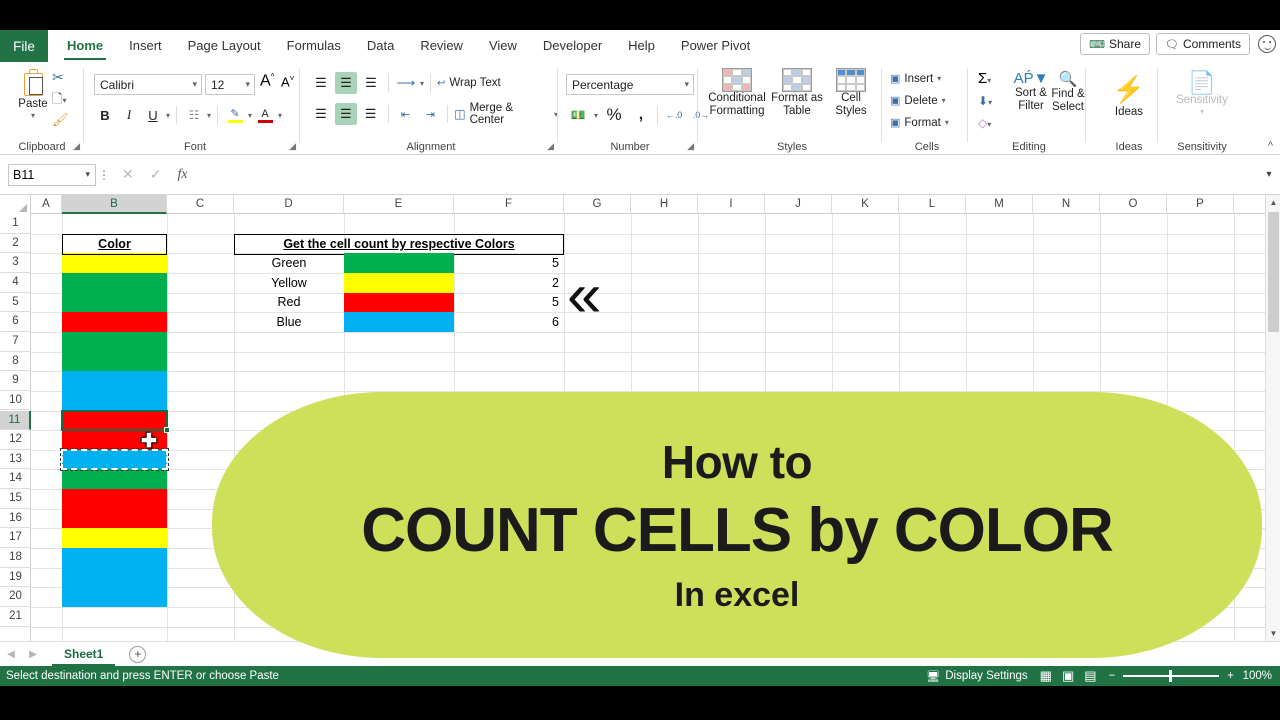 Image resolution: width=1280 pixels, height=720 pixels. What do you see at coordinates (985, 101) in the screenshot?
I see `fill-down-button: ⬇▾` at bounding box center [985, 101].